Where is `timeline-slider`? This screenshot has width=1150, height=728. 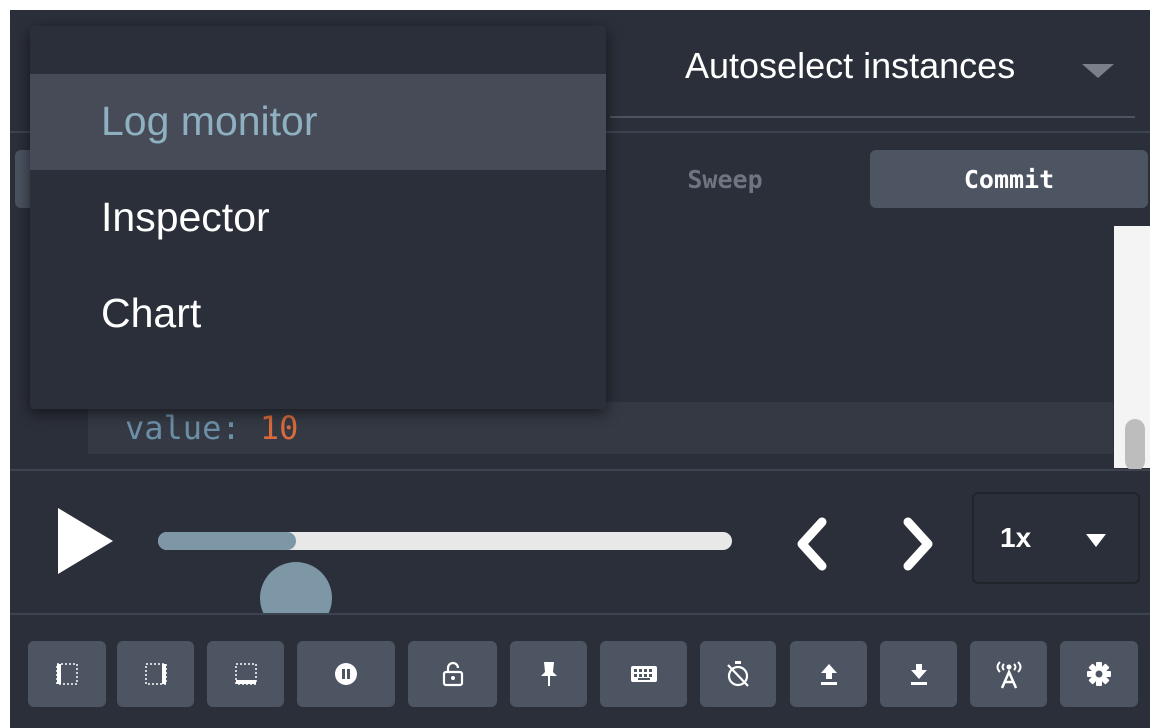
timeline-slider is located at coordinates (445, 583).